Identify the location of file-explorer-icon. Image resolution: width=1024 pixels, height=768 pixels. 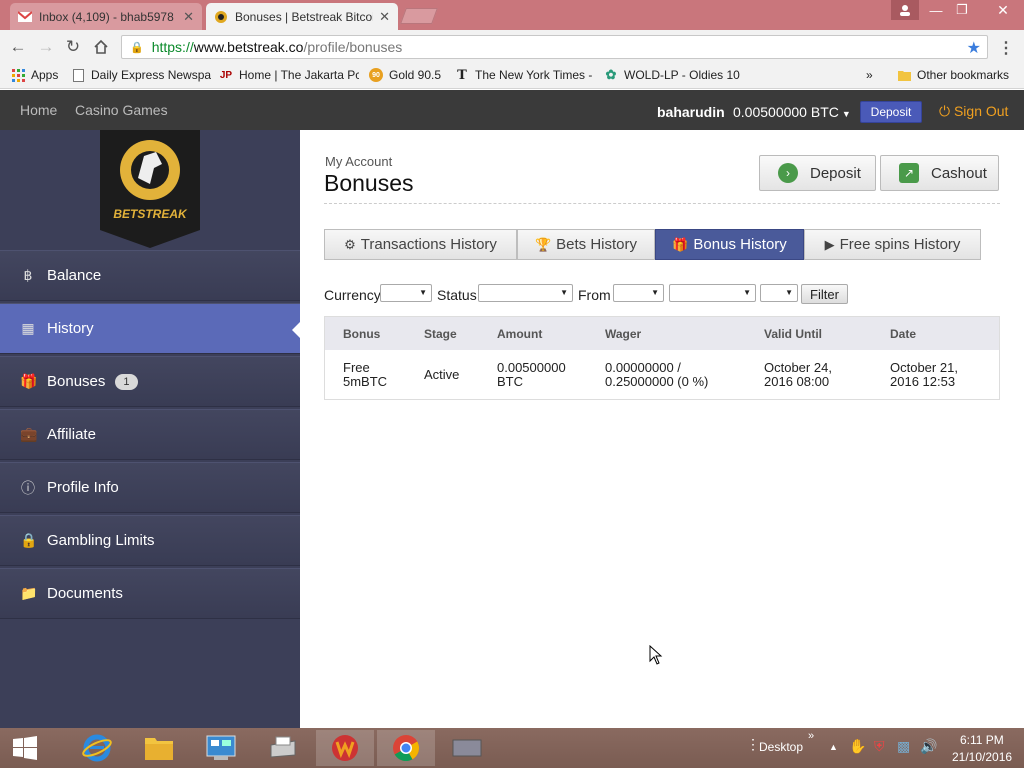
(159, 748).